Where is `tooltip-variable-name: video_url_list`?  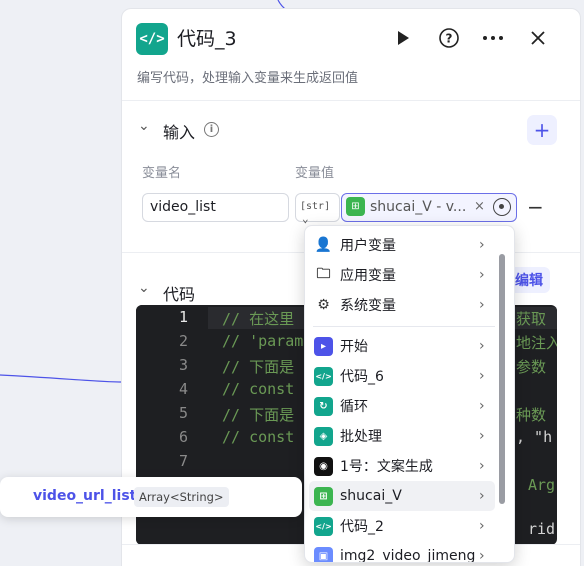
tooltip-variable-name: video_url_list is located at coordinates (85, 496).